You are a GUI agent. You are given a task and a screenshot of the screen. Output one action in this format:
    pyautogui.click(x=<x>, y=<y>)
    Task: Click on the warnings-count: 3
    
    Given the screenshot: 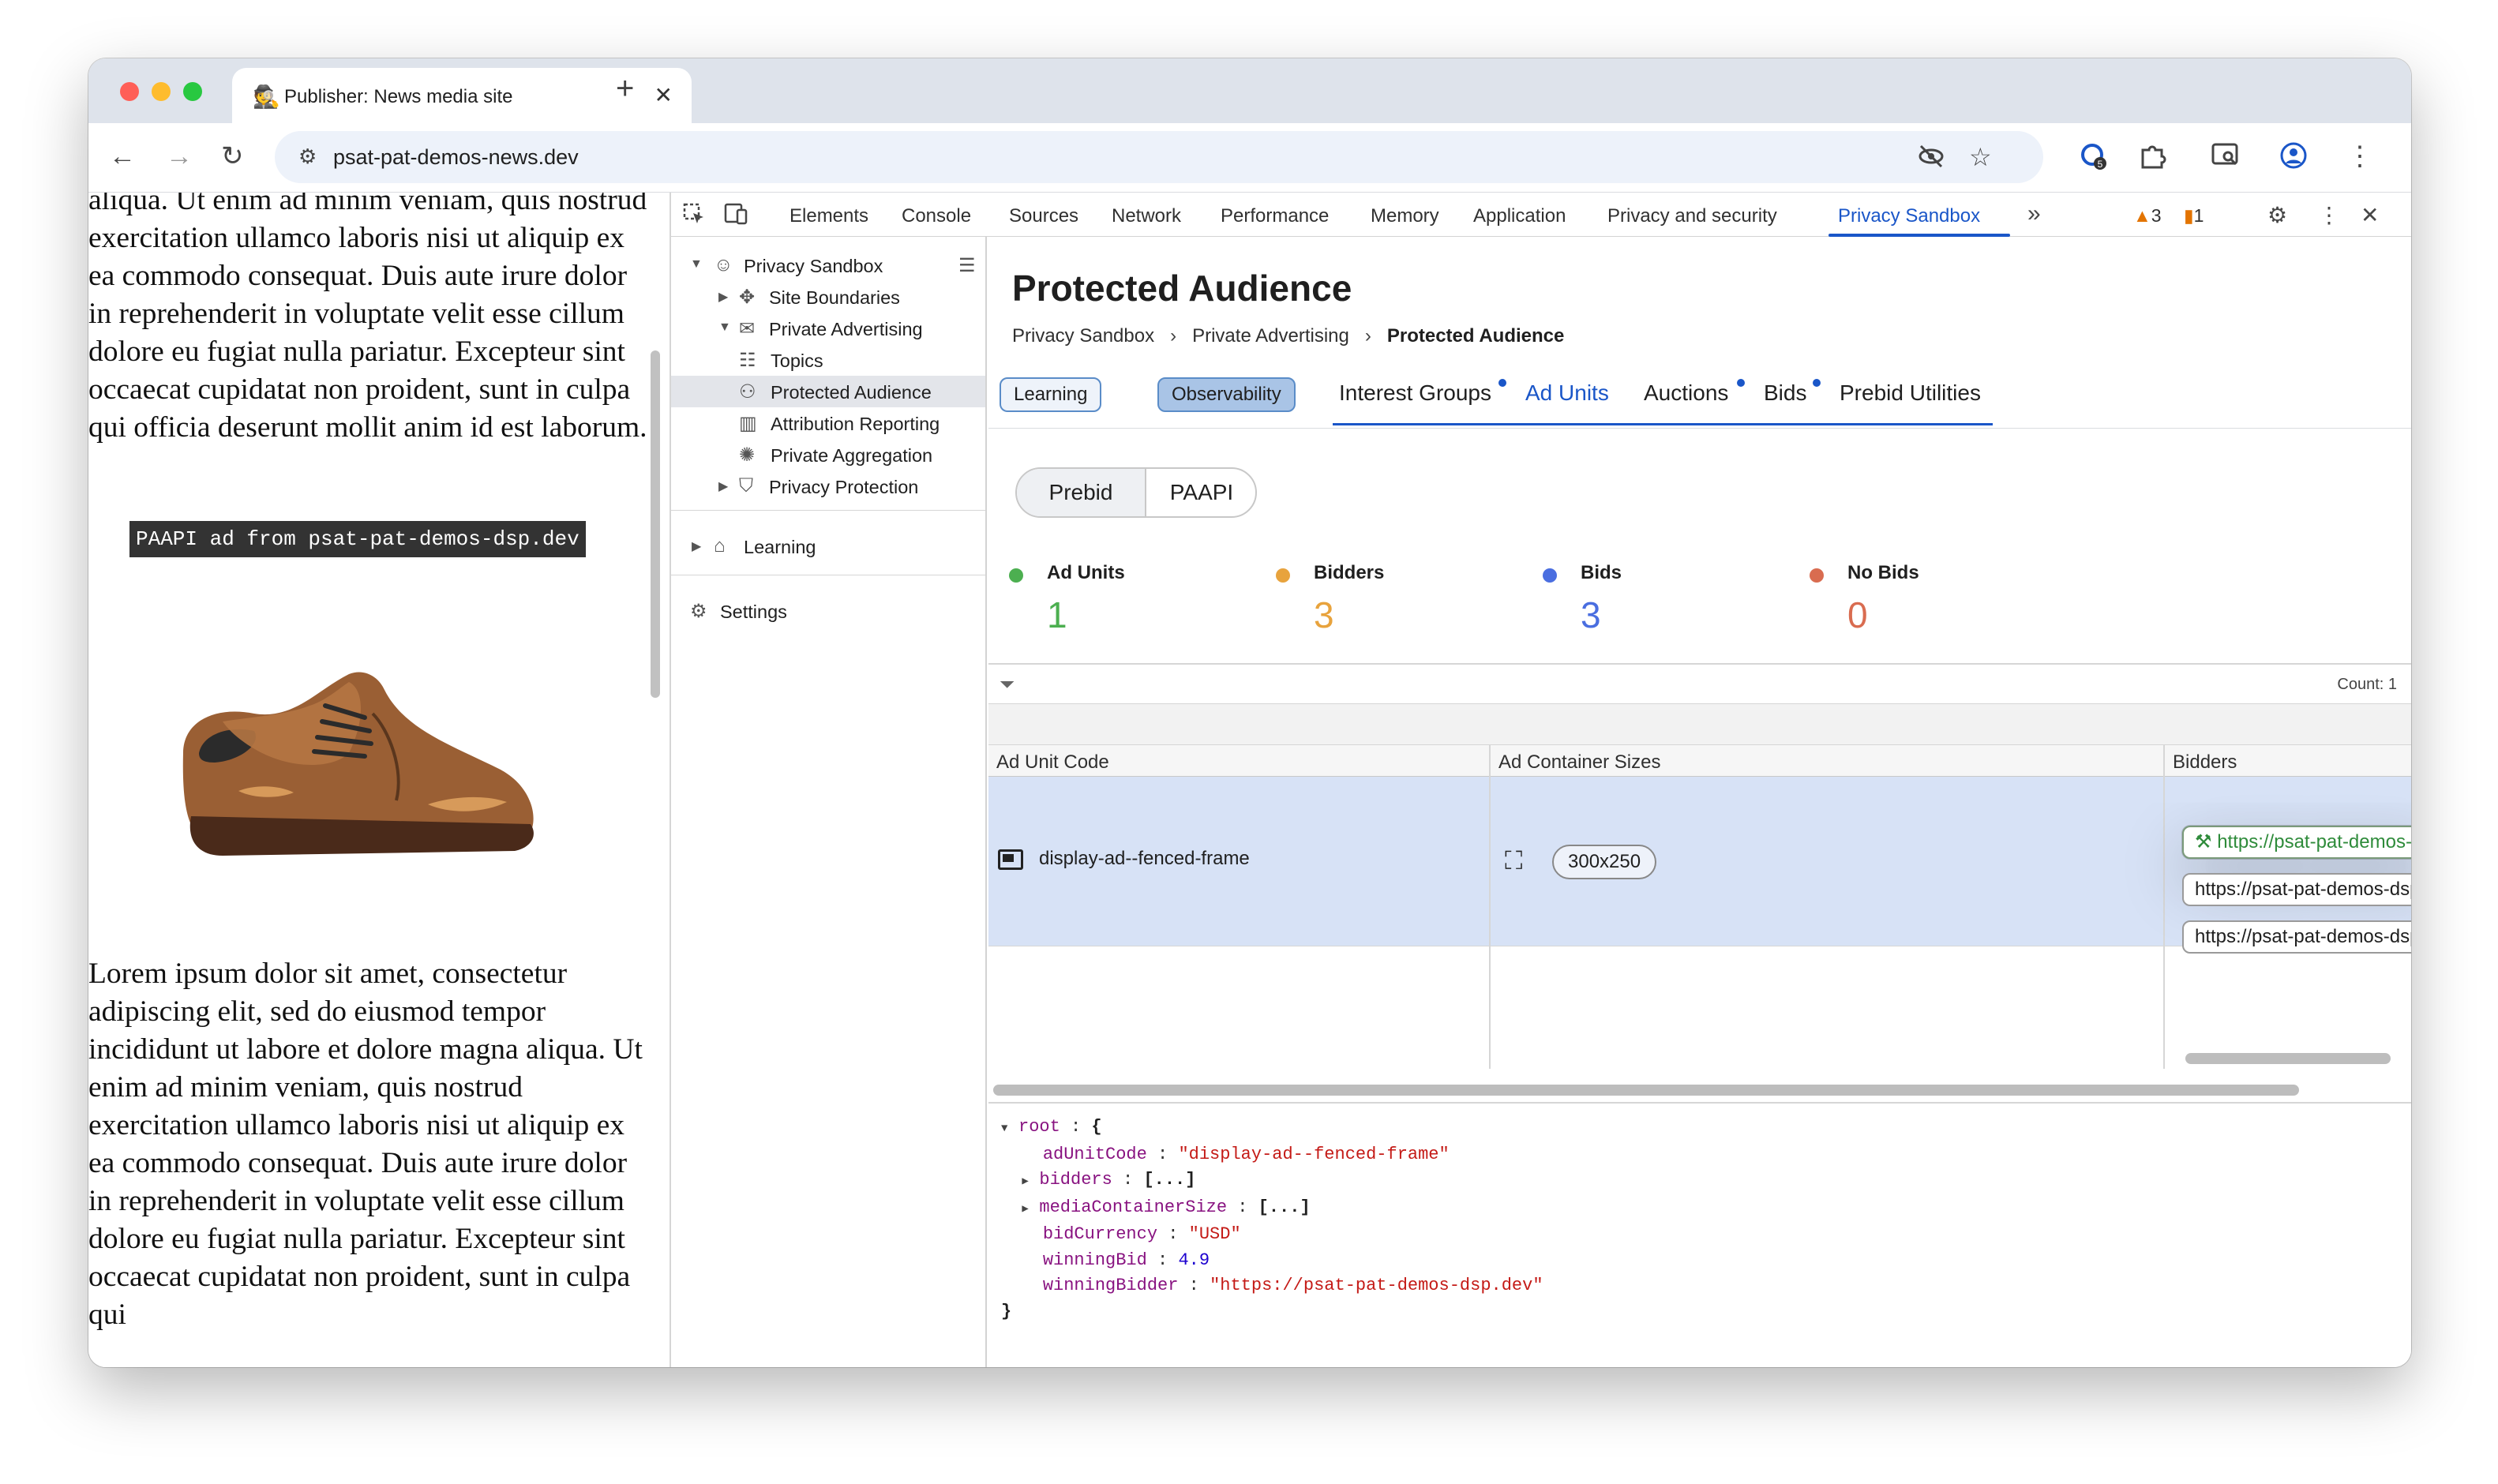 What is the action you would take?
    pyautogui.click(x=2157, y=215)
    